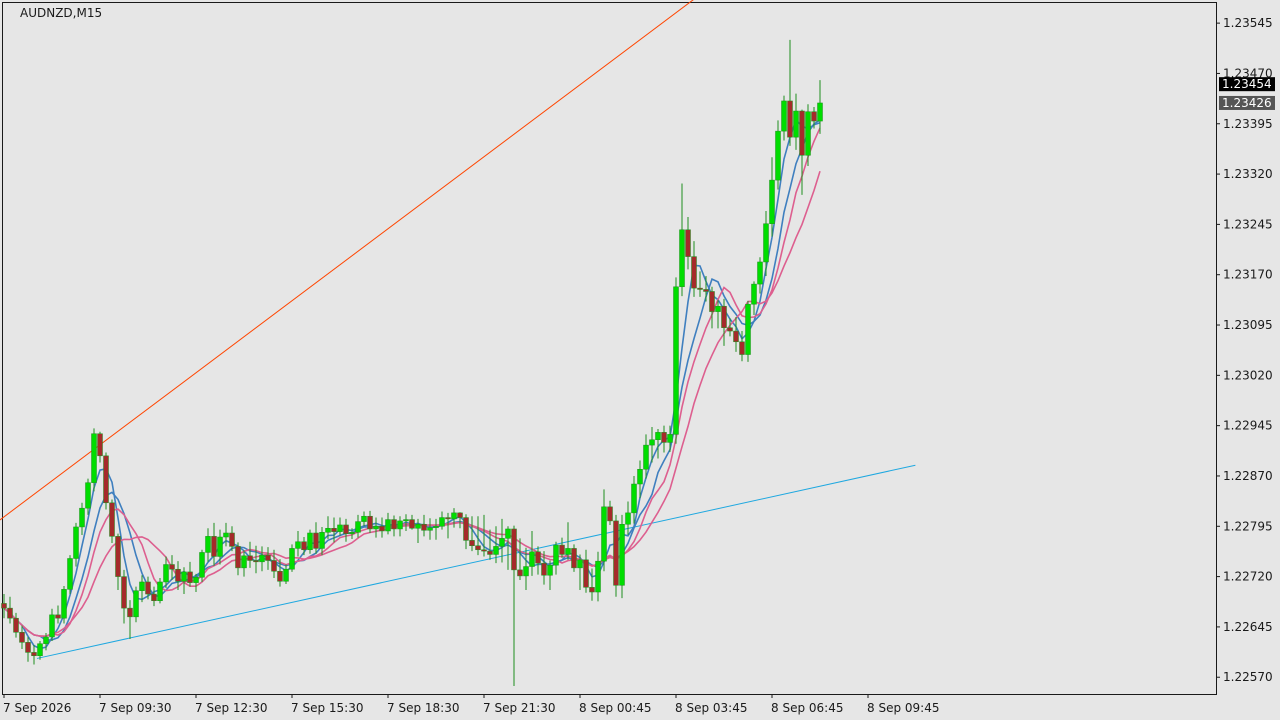  Describe the element at coordinates (1248, 476) in the screenshot. I see `y-tick-label: 1.22870` at that location.